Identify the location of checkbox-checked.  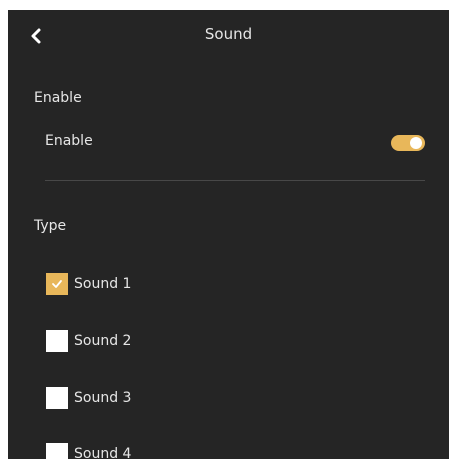
(57, 284).